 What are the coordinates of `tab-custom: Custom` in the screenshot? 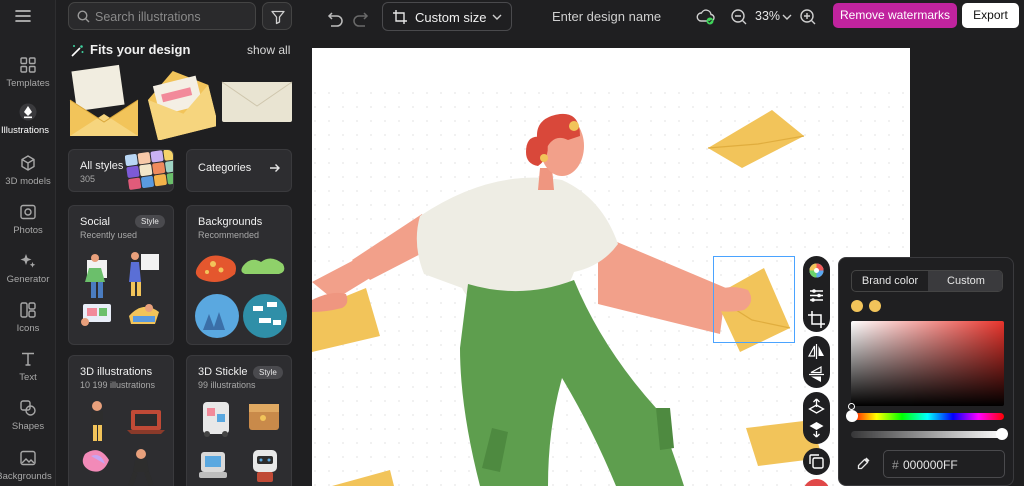 It's located at (965, 281).